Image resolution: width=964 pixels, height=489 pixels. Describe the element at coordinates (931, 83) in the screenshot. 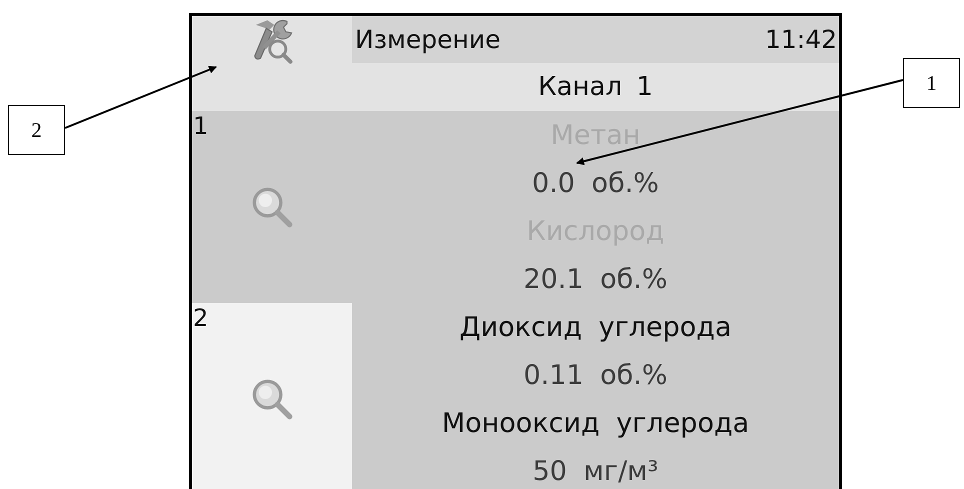

I see `callout-label: 1` at that location.